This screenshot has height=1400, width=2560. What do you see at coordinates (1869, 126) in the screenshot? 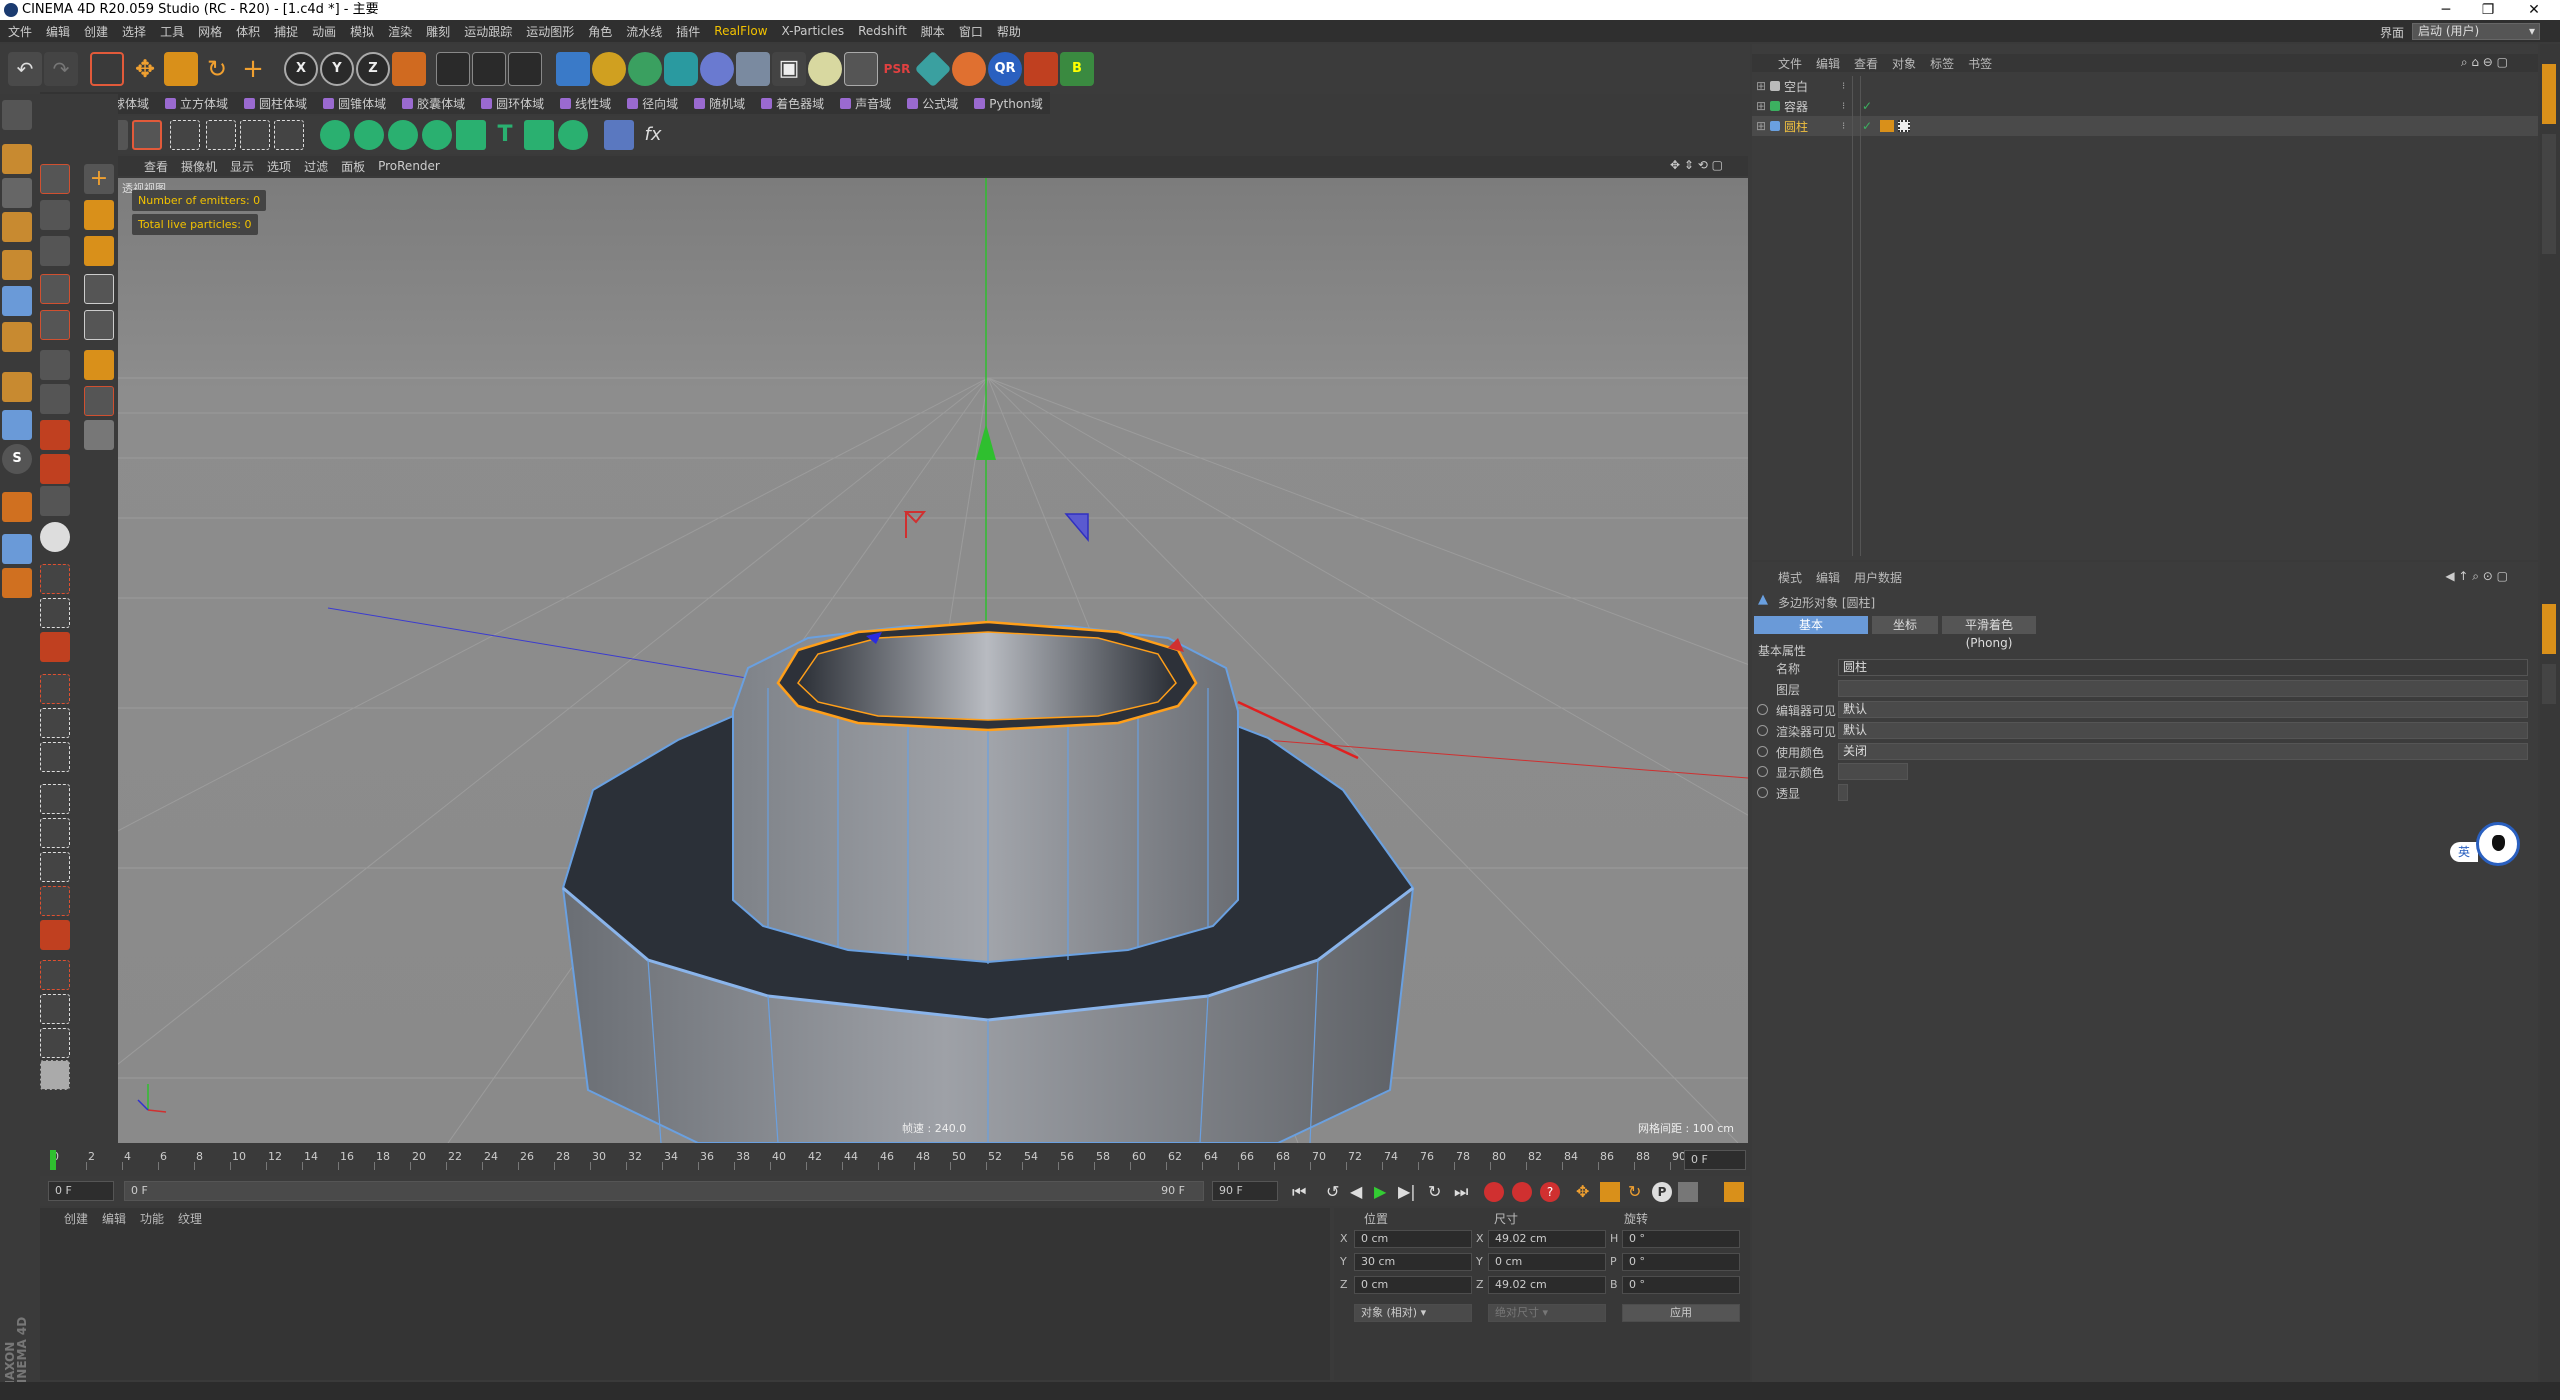
I see `enable-check-icon: ✓` at bounding box center [1869, 126].